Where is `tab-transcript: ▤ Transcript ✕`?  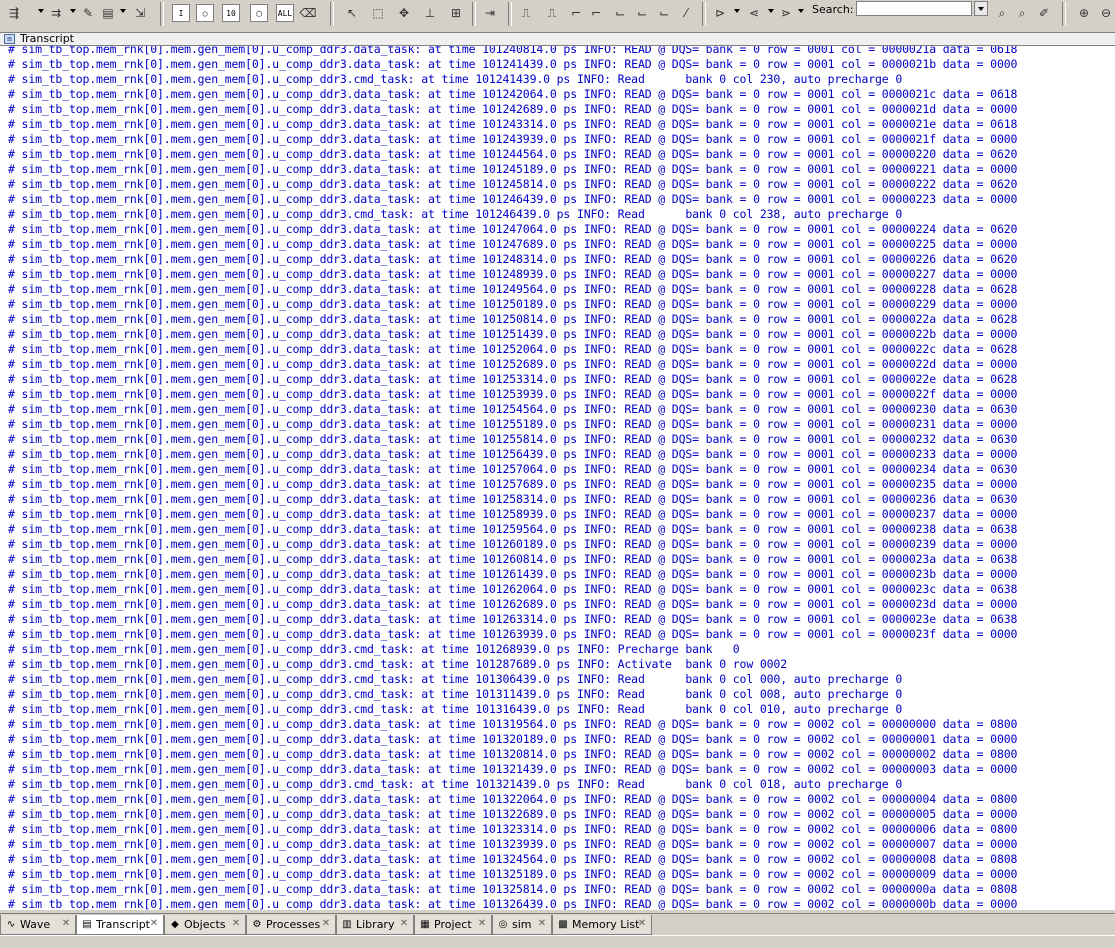
tab-transcript: ▤ Transcript ✕ is located at coordinates (120, 925).